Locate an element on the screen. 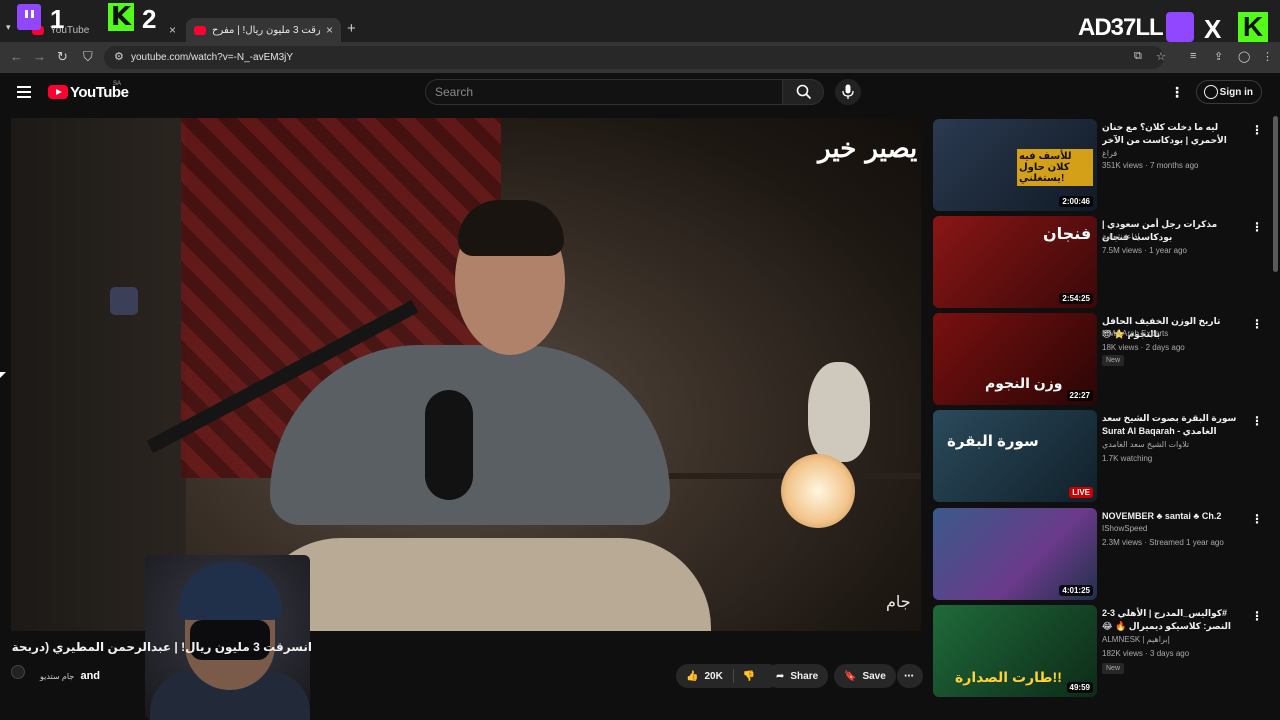 The image size is (1280, 720). channel-name: and is located at coordinates (90, 676).